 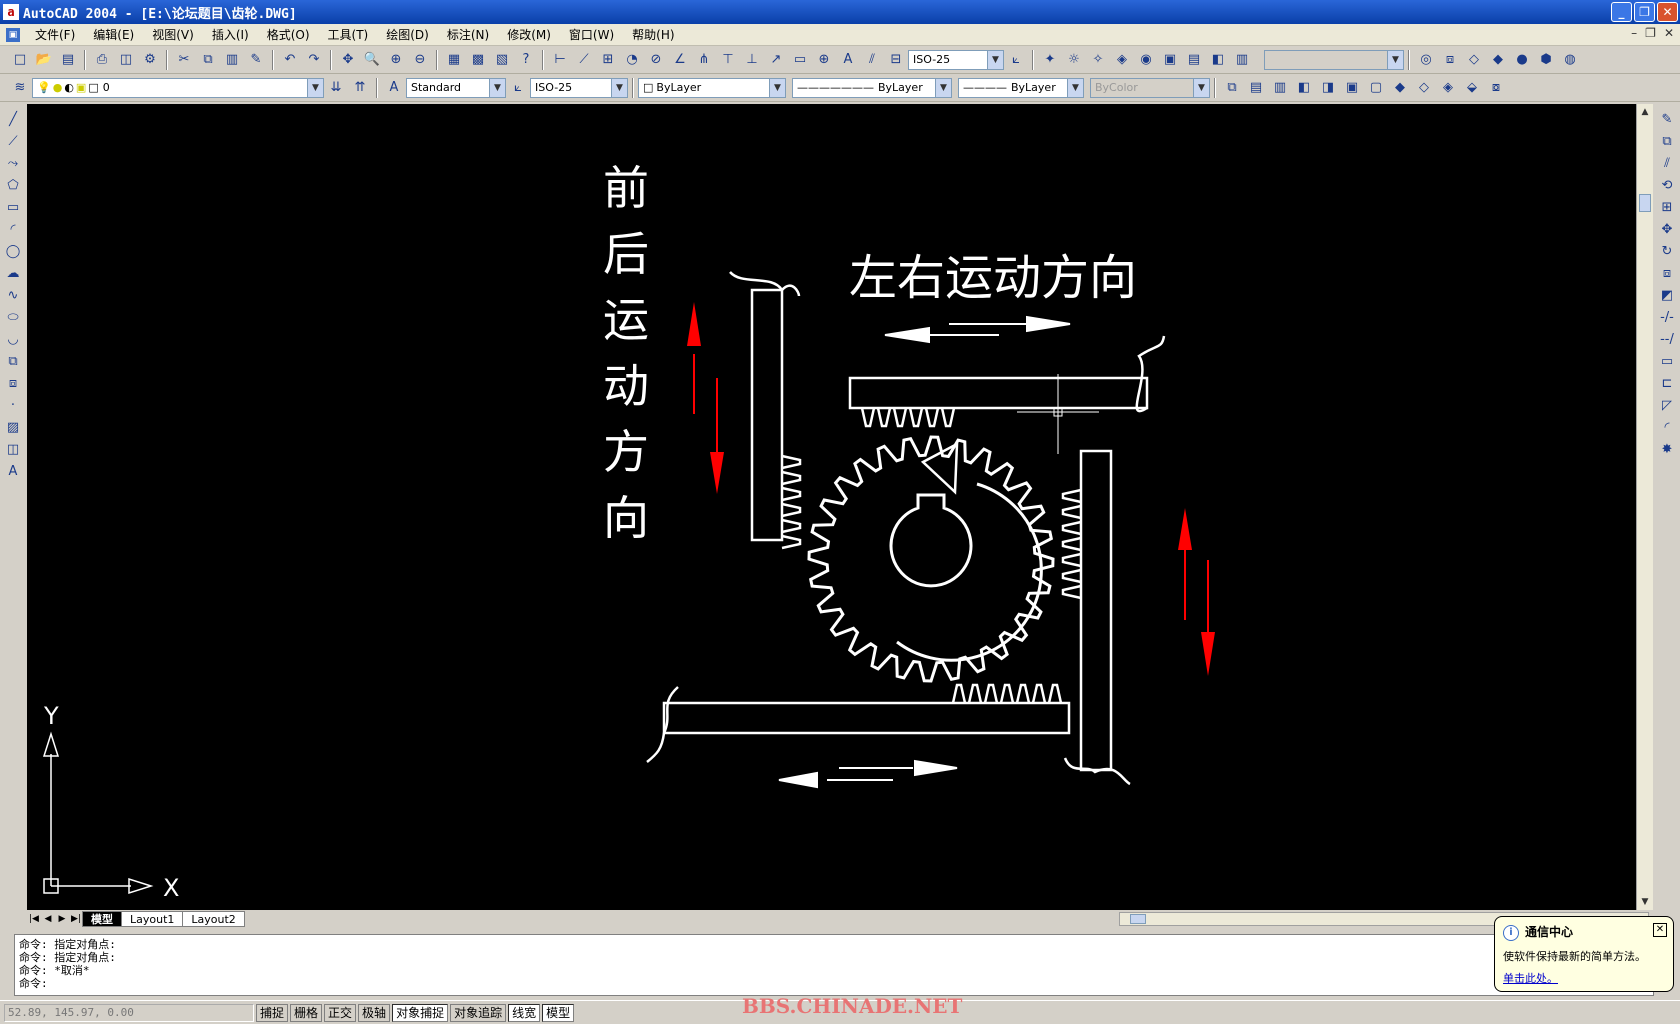 I want to click on command-line: 命令: 指定对角点: 命令: 指定对角点: 命令: *取消* 命令:, so click(x=834, y=965).